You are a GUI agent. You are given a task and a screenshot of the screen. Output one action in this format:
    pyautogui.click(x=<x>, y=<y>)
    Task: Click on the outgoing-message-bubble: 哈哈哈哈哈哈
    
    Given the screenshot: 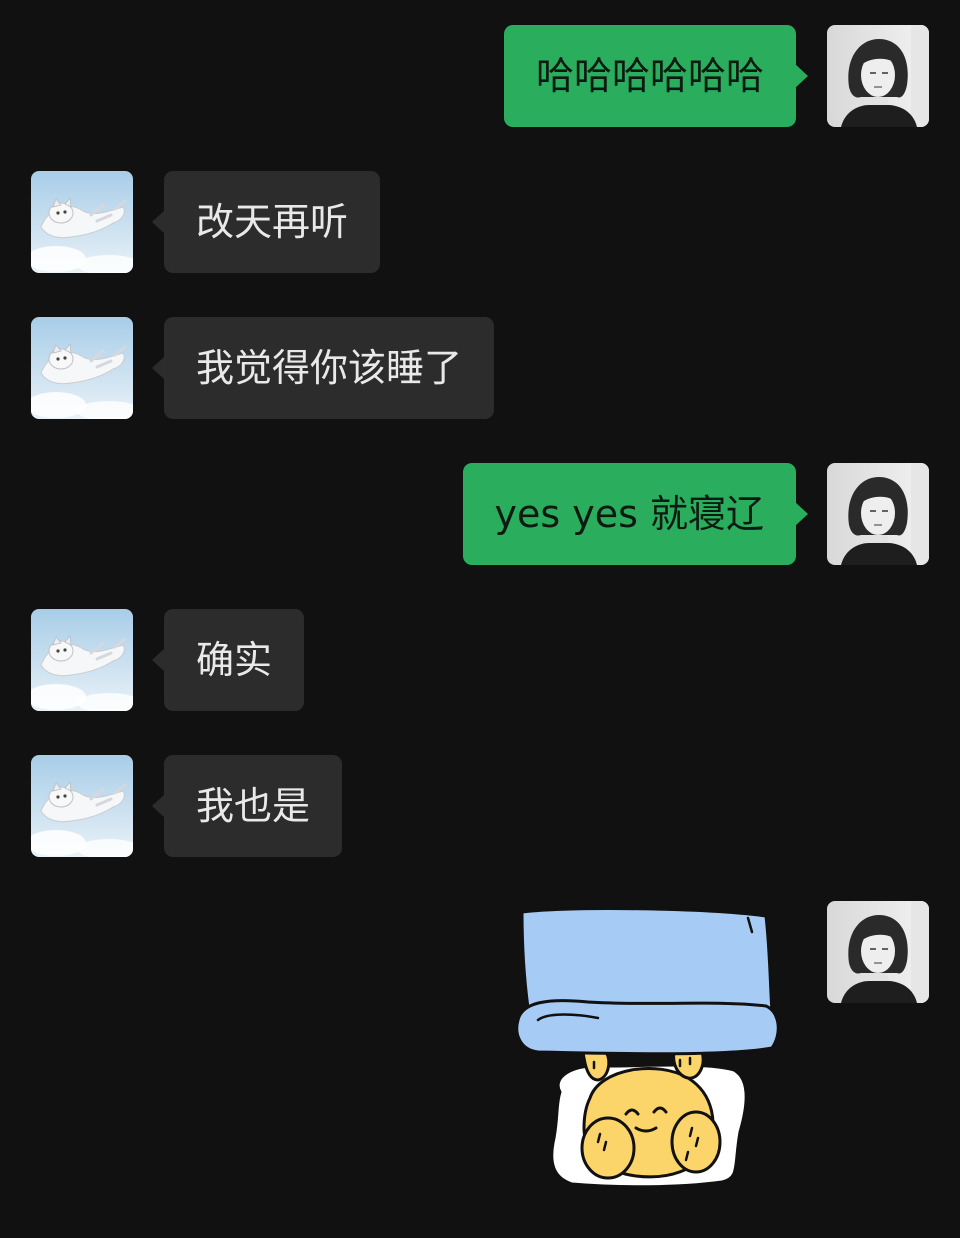 What is the action you would take?
    pyautogui.click(x=656, y=76)
    